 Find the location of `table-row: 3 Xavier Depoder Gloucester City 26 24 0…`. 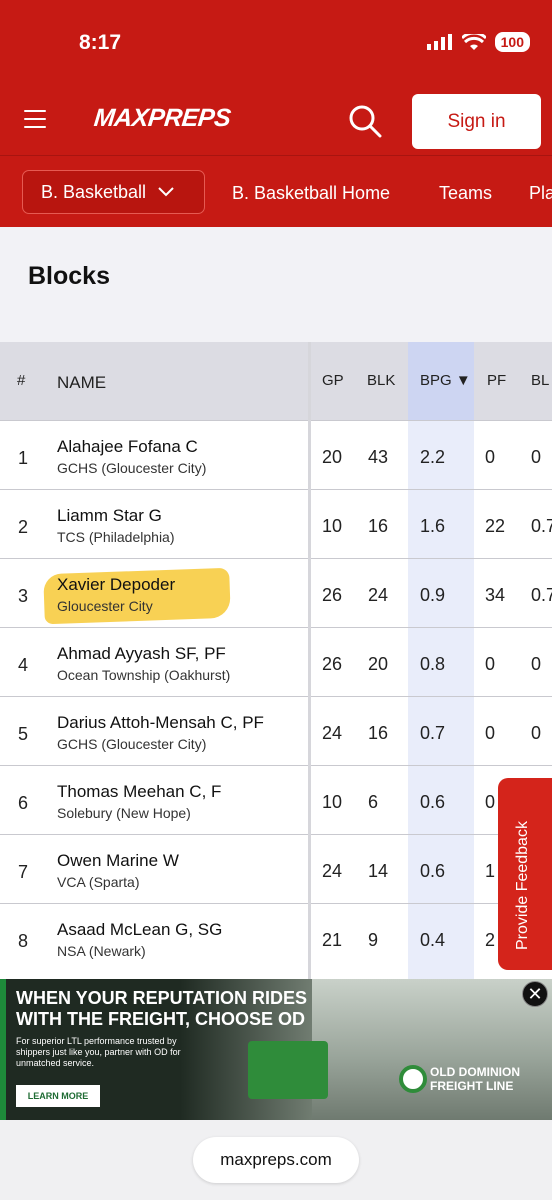

table-row: 3 Xavier Depoder Gloucester City 26 24 0… is located at coordinates (276, 592).